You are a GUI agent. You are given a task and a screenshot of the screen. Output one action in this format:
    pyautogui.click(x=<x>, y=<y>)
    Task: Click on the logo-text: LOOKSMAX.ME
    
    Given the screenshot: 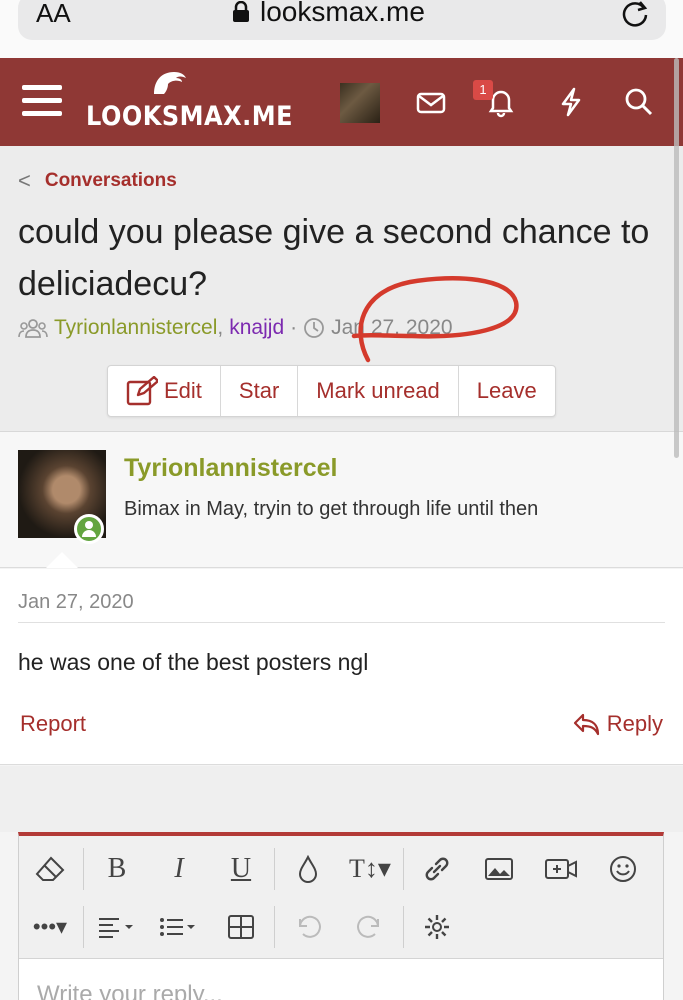 What is the action you would take?
    pyautogui.click(x=189, y=116)
    